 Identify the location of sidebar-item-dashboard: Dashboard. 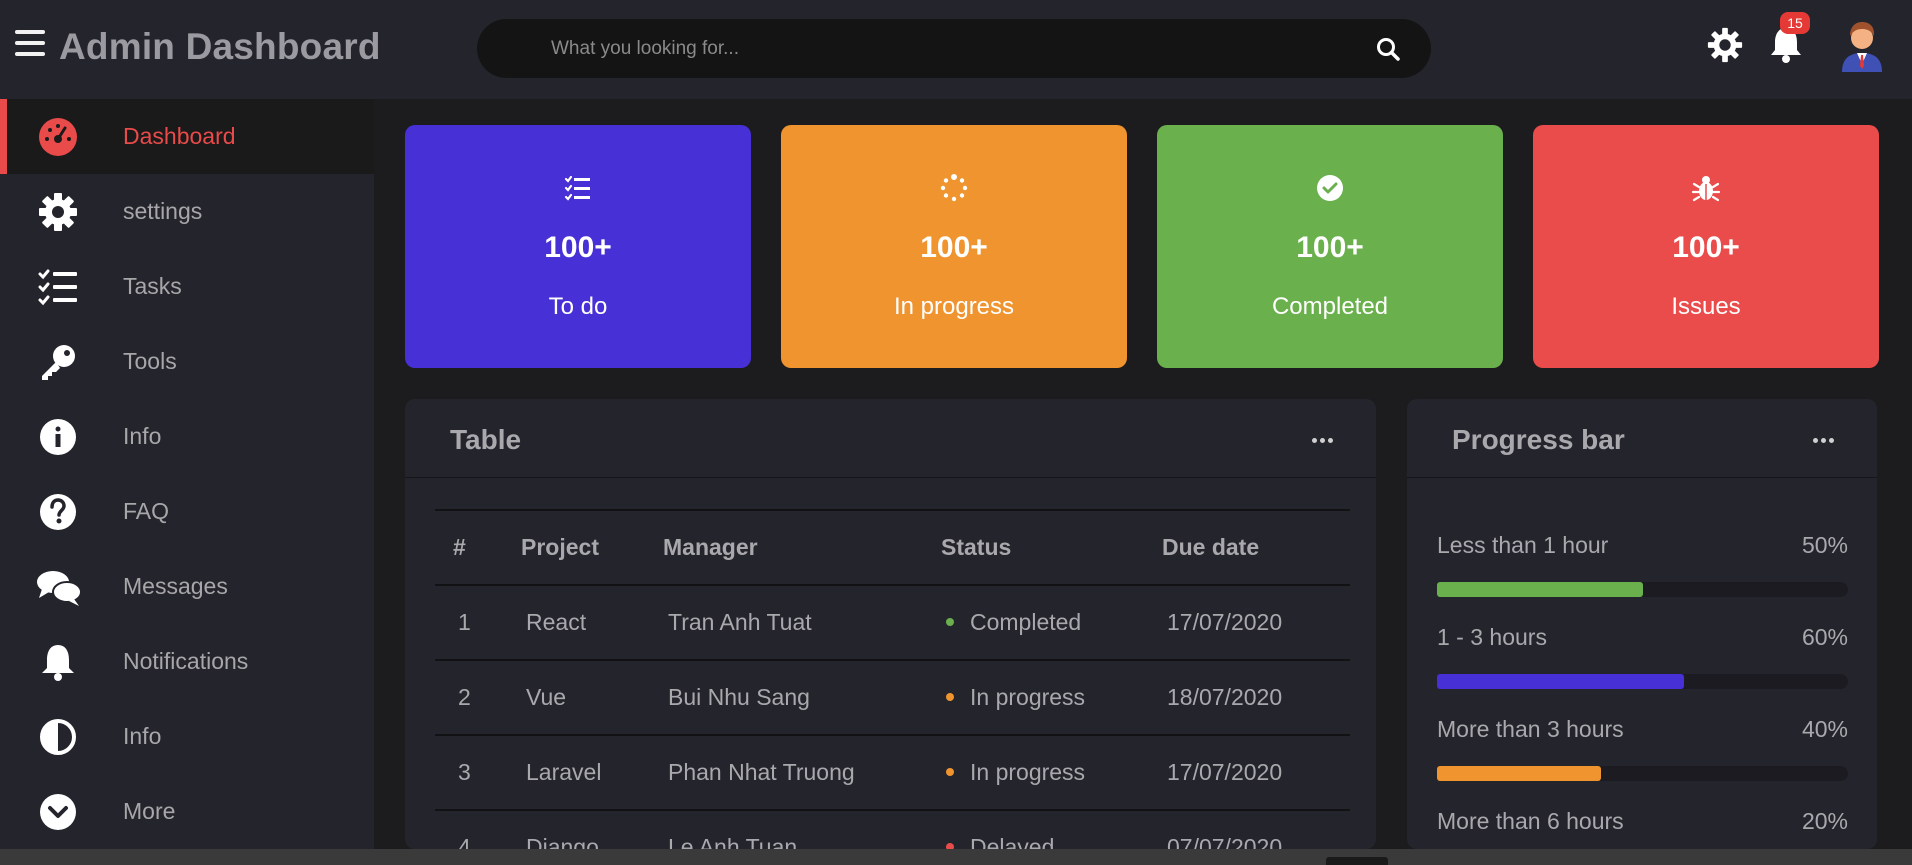
(187, 136).